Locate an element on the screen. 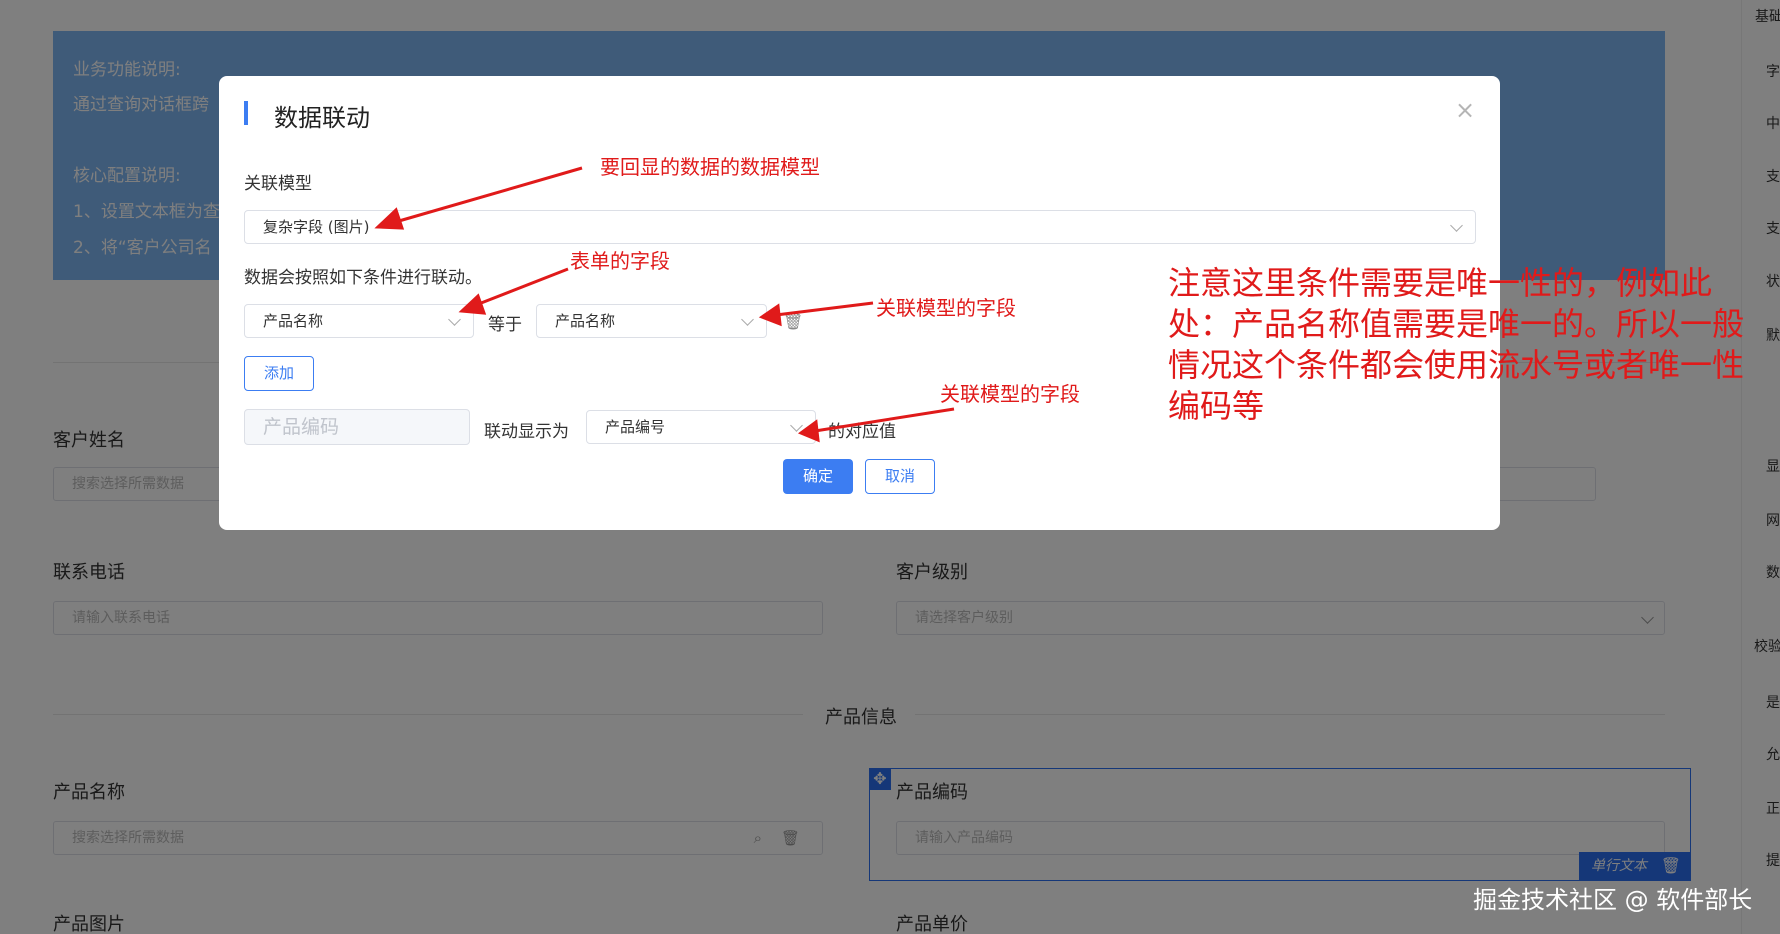  annotation-model: 要回显的数据的数据模型 is located at coordinates (710, 167).